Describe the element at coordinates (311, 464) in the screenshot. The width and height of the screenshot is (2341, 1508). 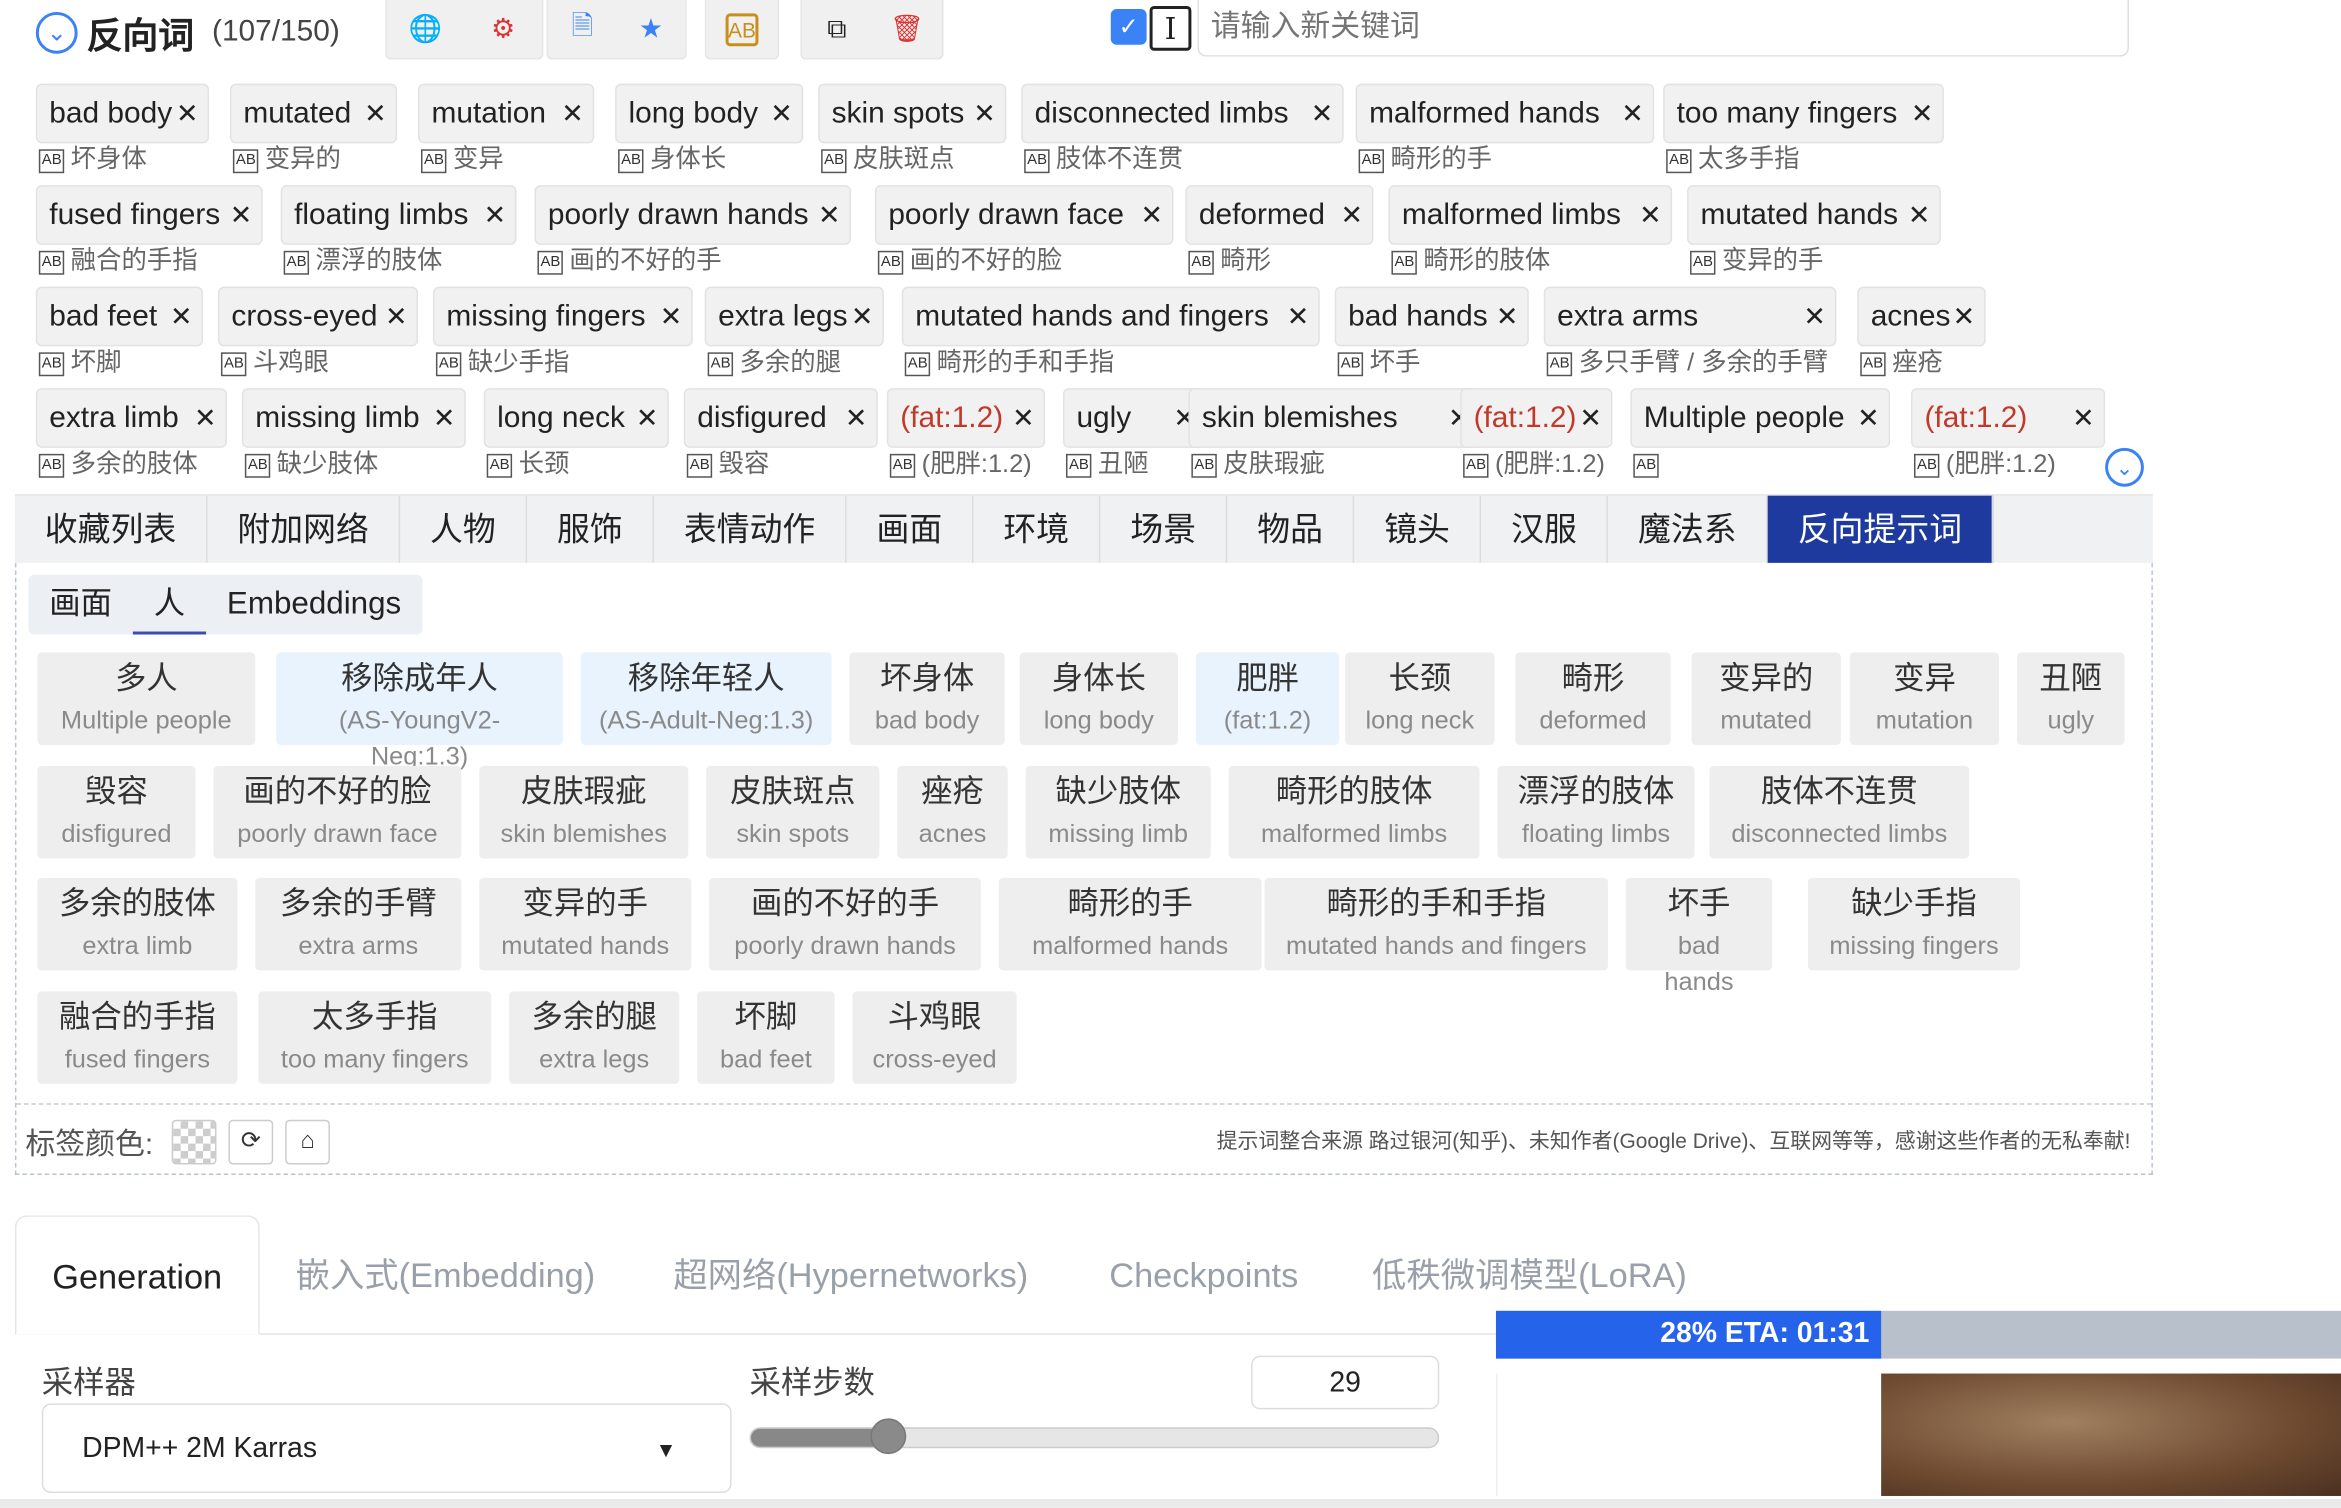
I see `tag-translation: AB 缺少肢体` at that location.